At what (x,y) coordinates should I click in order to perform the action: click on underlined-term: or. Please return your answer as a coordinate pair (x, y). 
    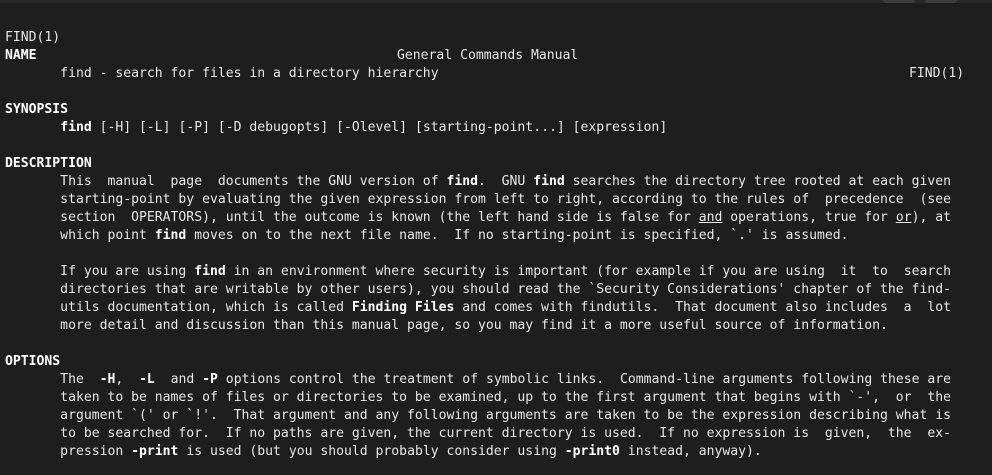
    Looking at the image, I should click on (903, 217).